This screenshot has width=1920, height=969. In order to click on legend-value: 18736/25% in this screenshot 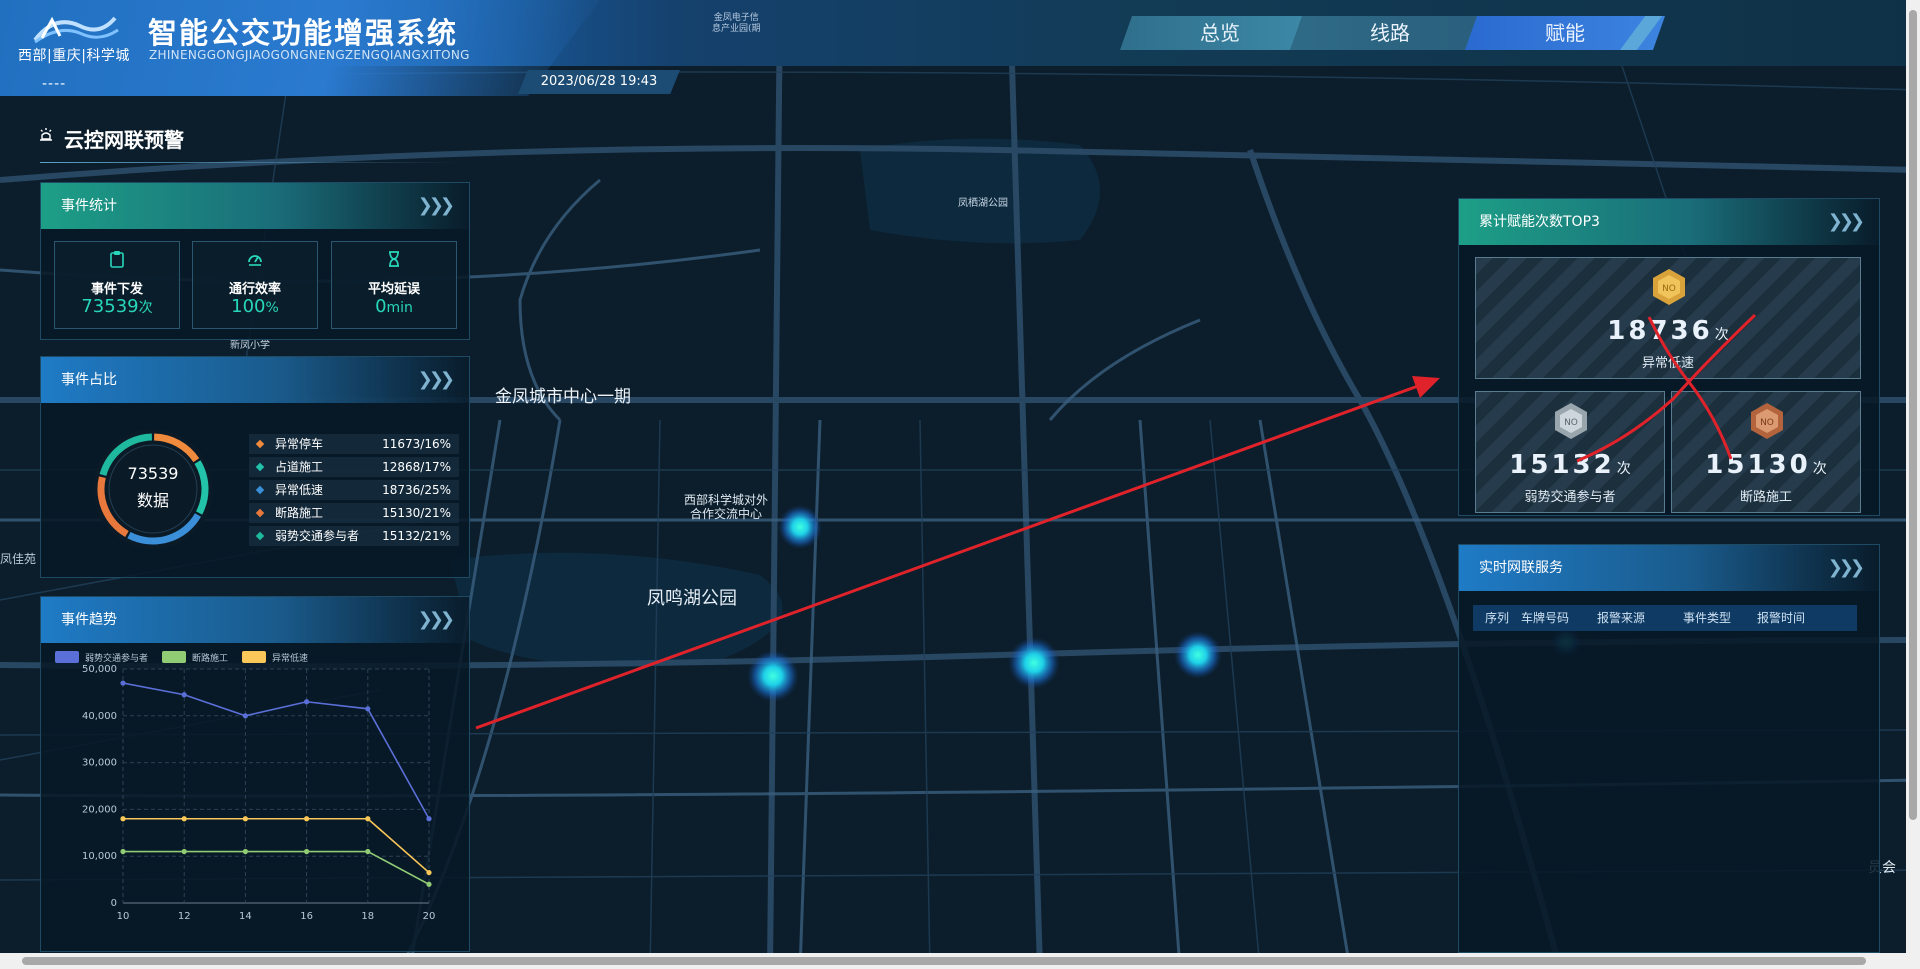, I will do `click(416, 490)`.